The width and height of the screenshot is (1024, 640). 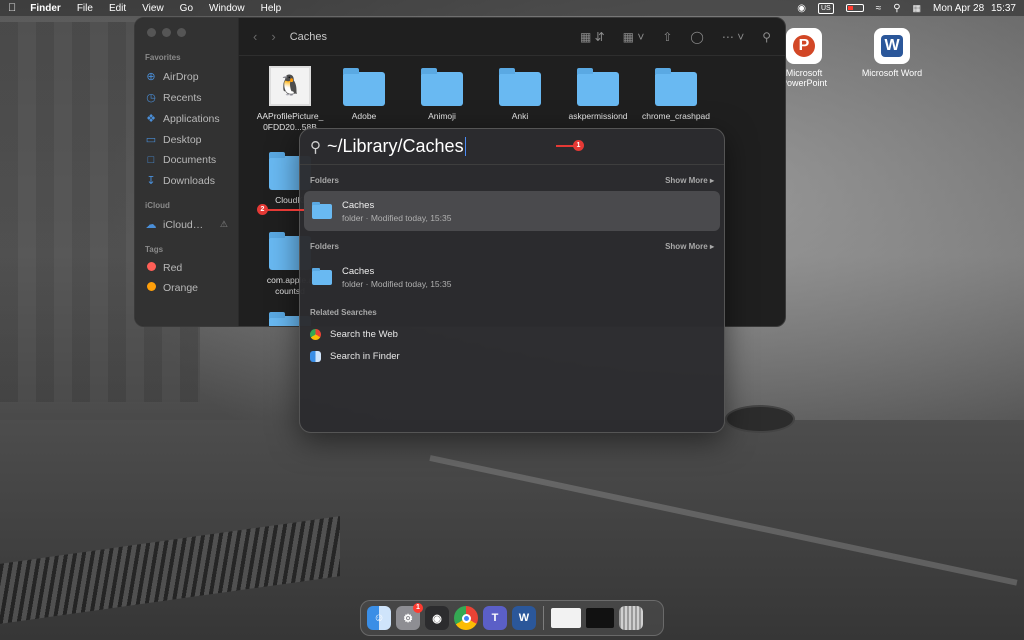 I want to click on dock-separator, so click(x=543, y=618).